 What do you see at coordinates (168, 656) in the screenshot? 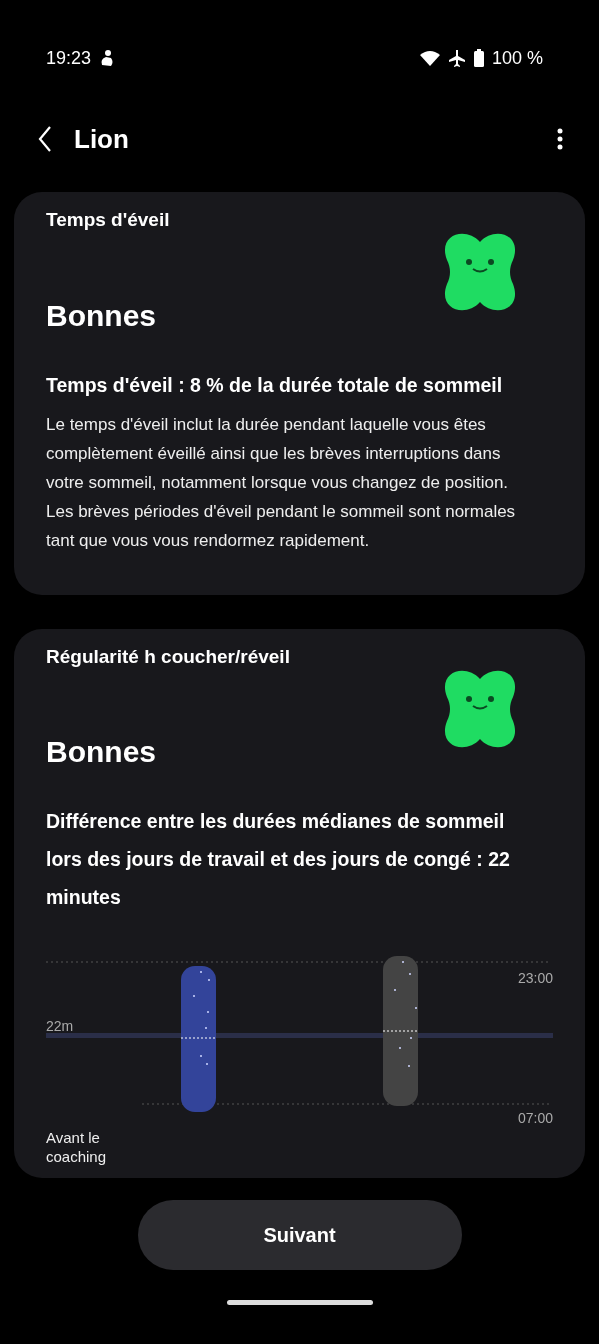
I see `card-title: Régularité h coucher/réveil` at bounding box center [168, 656].